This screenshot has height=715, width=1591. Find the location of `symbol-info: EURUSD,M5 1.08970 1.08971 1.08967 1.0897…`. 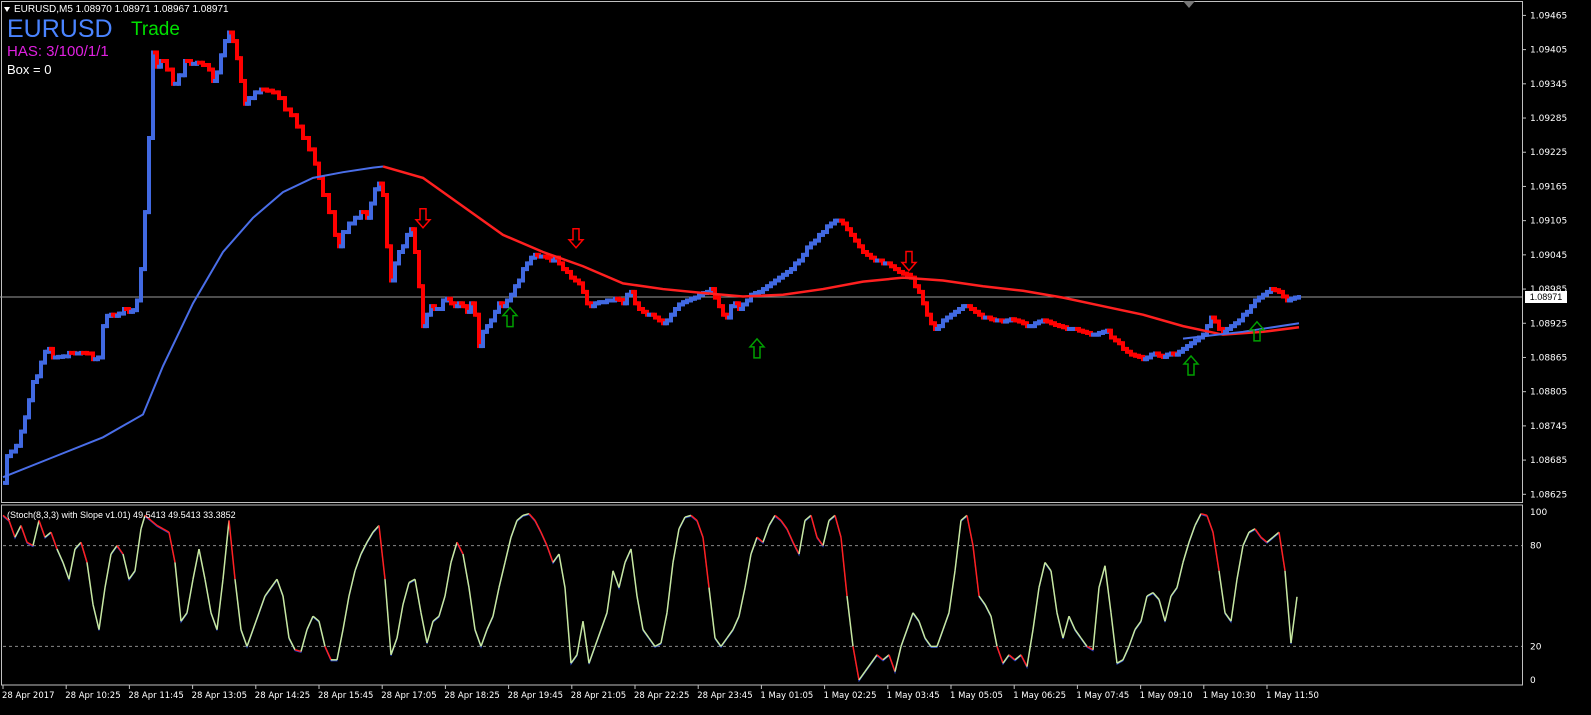

symbol-info: EURUSD,M5 1.08970 1.08971 1.08967 1.0897… is located at coordinates (121, 9).